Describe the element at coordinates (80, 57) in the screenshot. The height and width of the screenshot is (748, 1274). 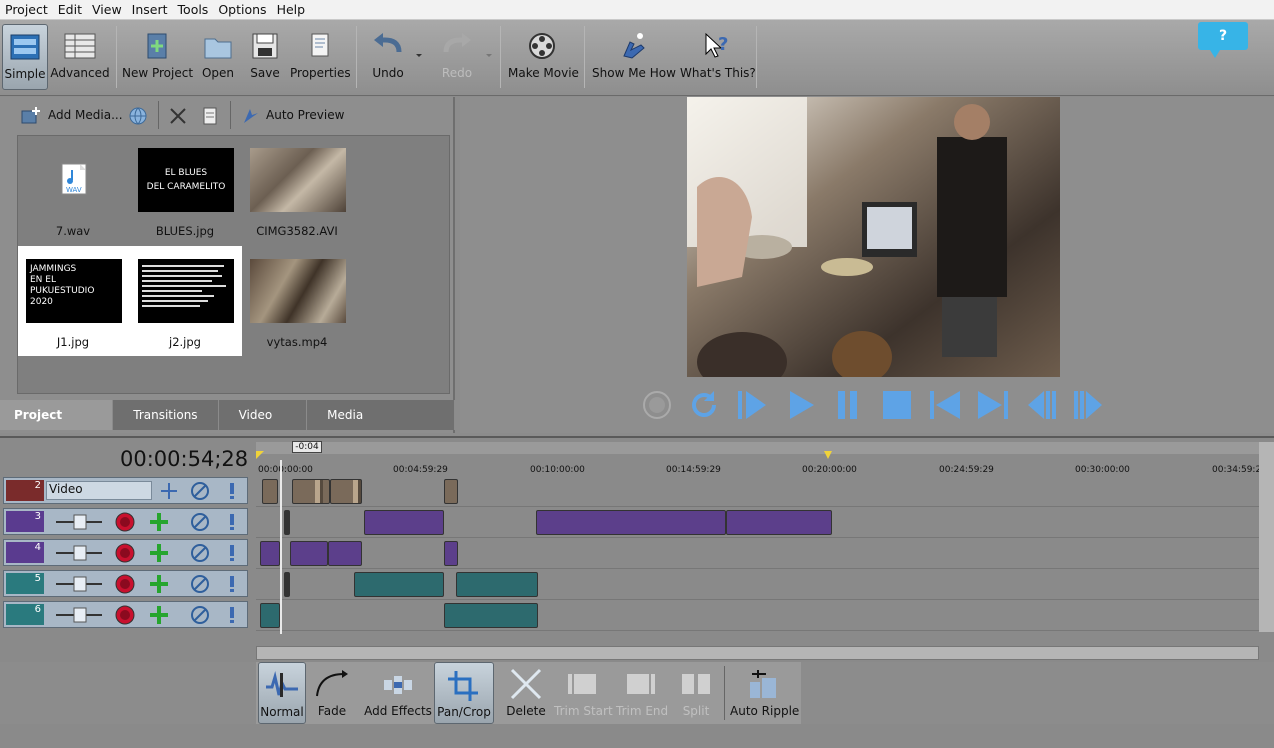
I see `advanced-mode-button: Advanced` at that location.